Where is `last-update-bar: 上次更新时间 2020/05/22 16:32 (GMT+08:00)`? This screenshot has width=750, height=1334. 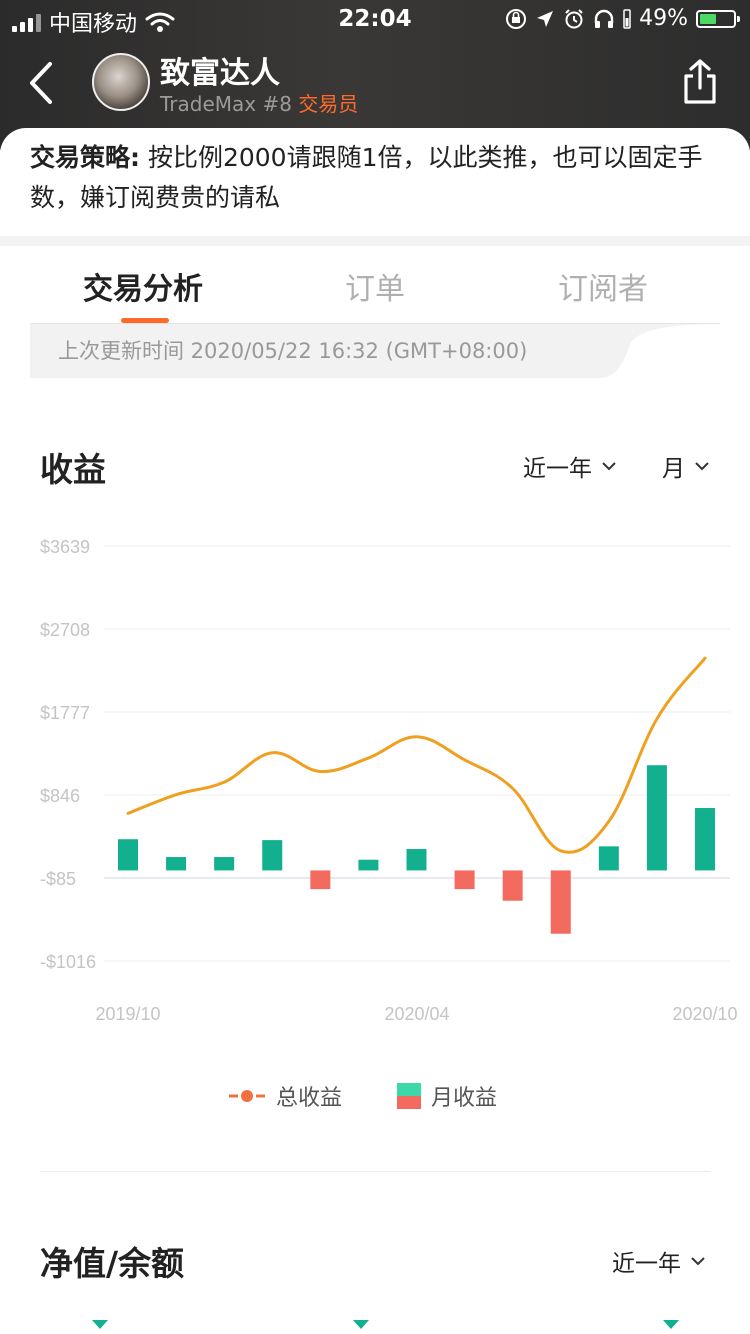
last-update-bar: 上次更新时间 2020/05/22 16:32 (GMT+08:00) is located at coordinates (315, 351).